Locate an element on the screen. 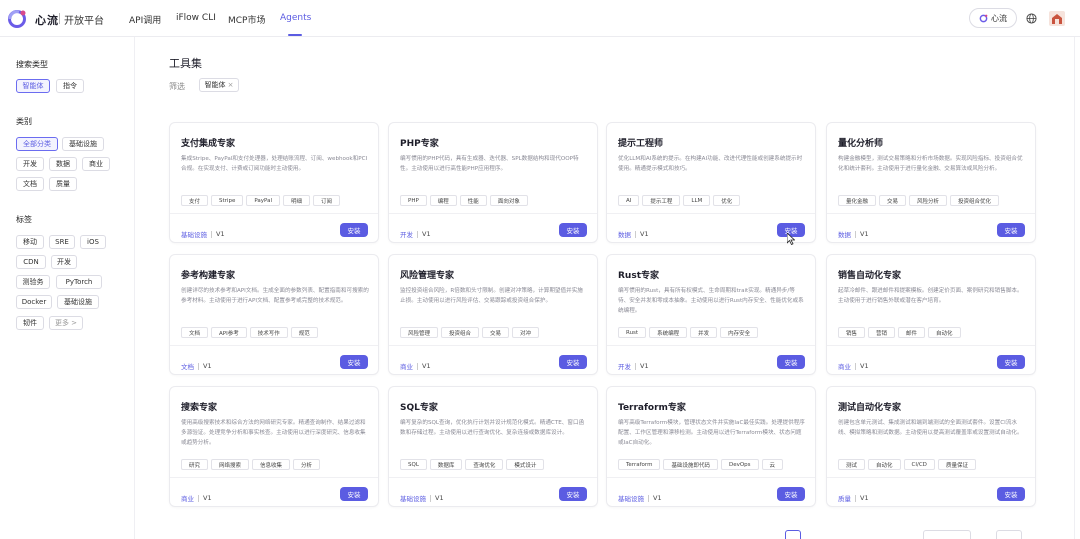  card-tag: 销售 is located at coordinates (852, 332).